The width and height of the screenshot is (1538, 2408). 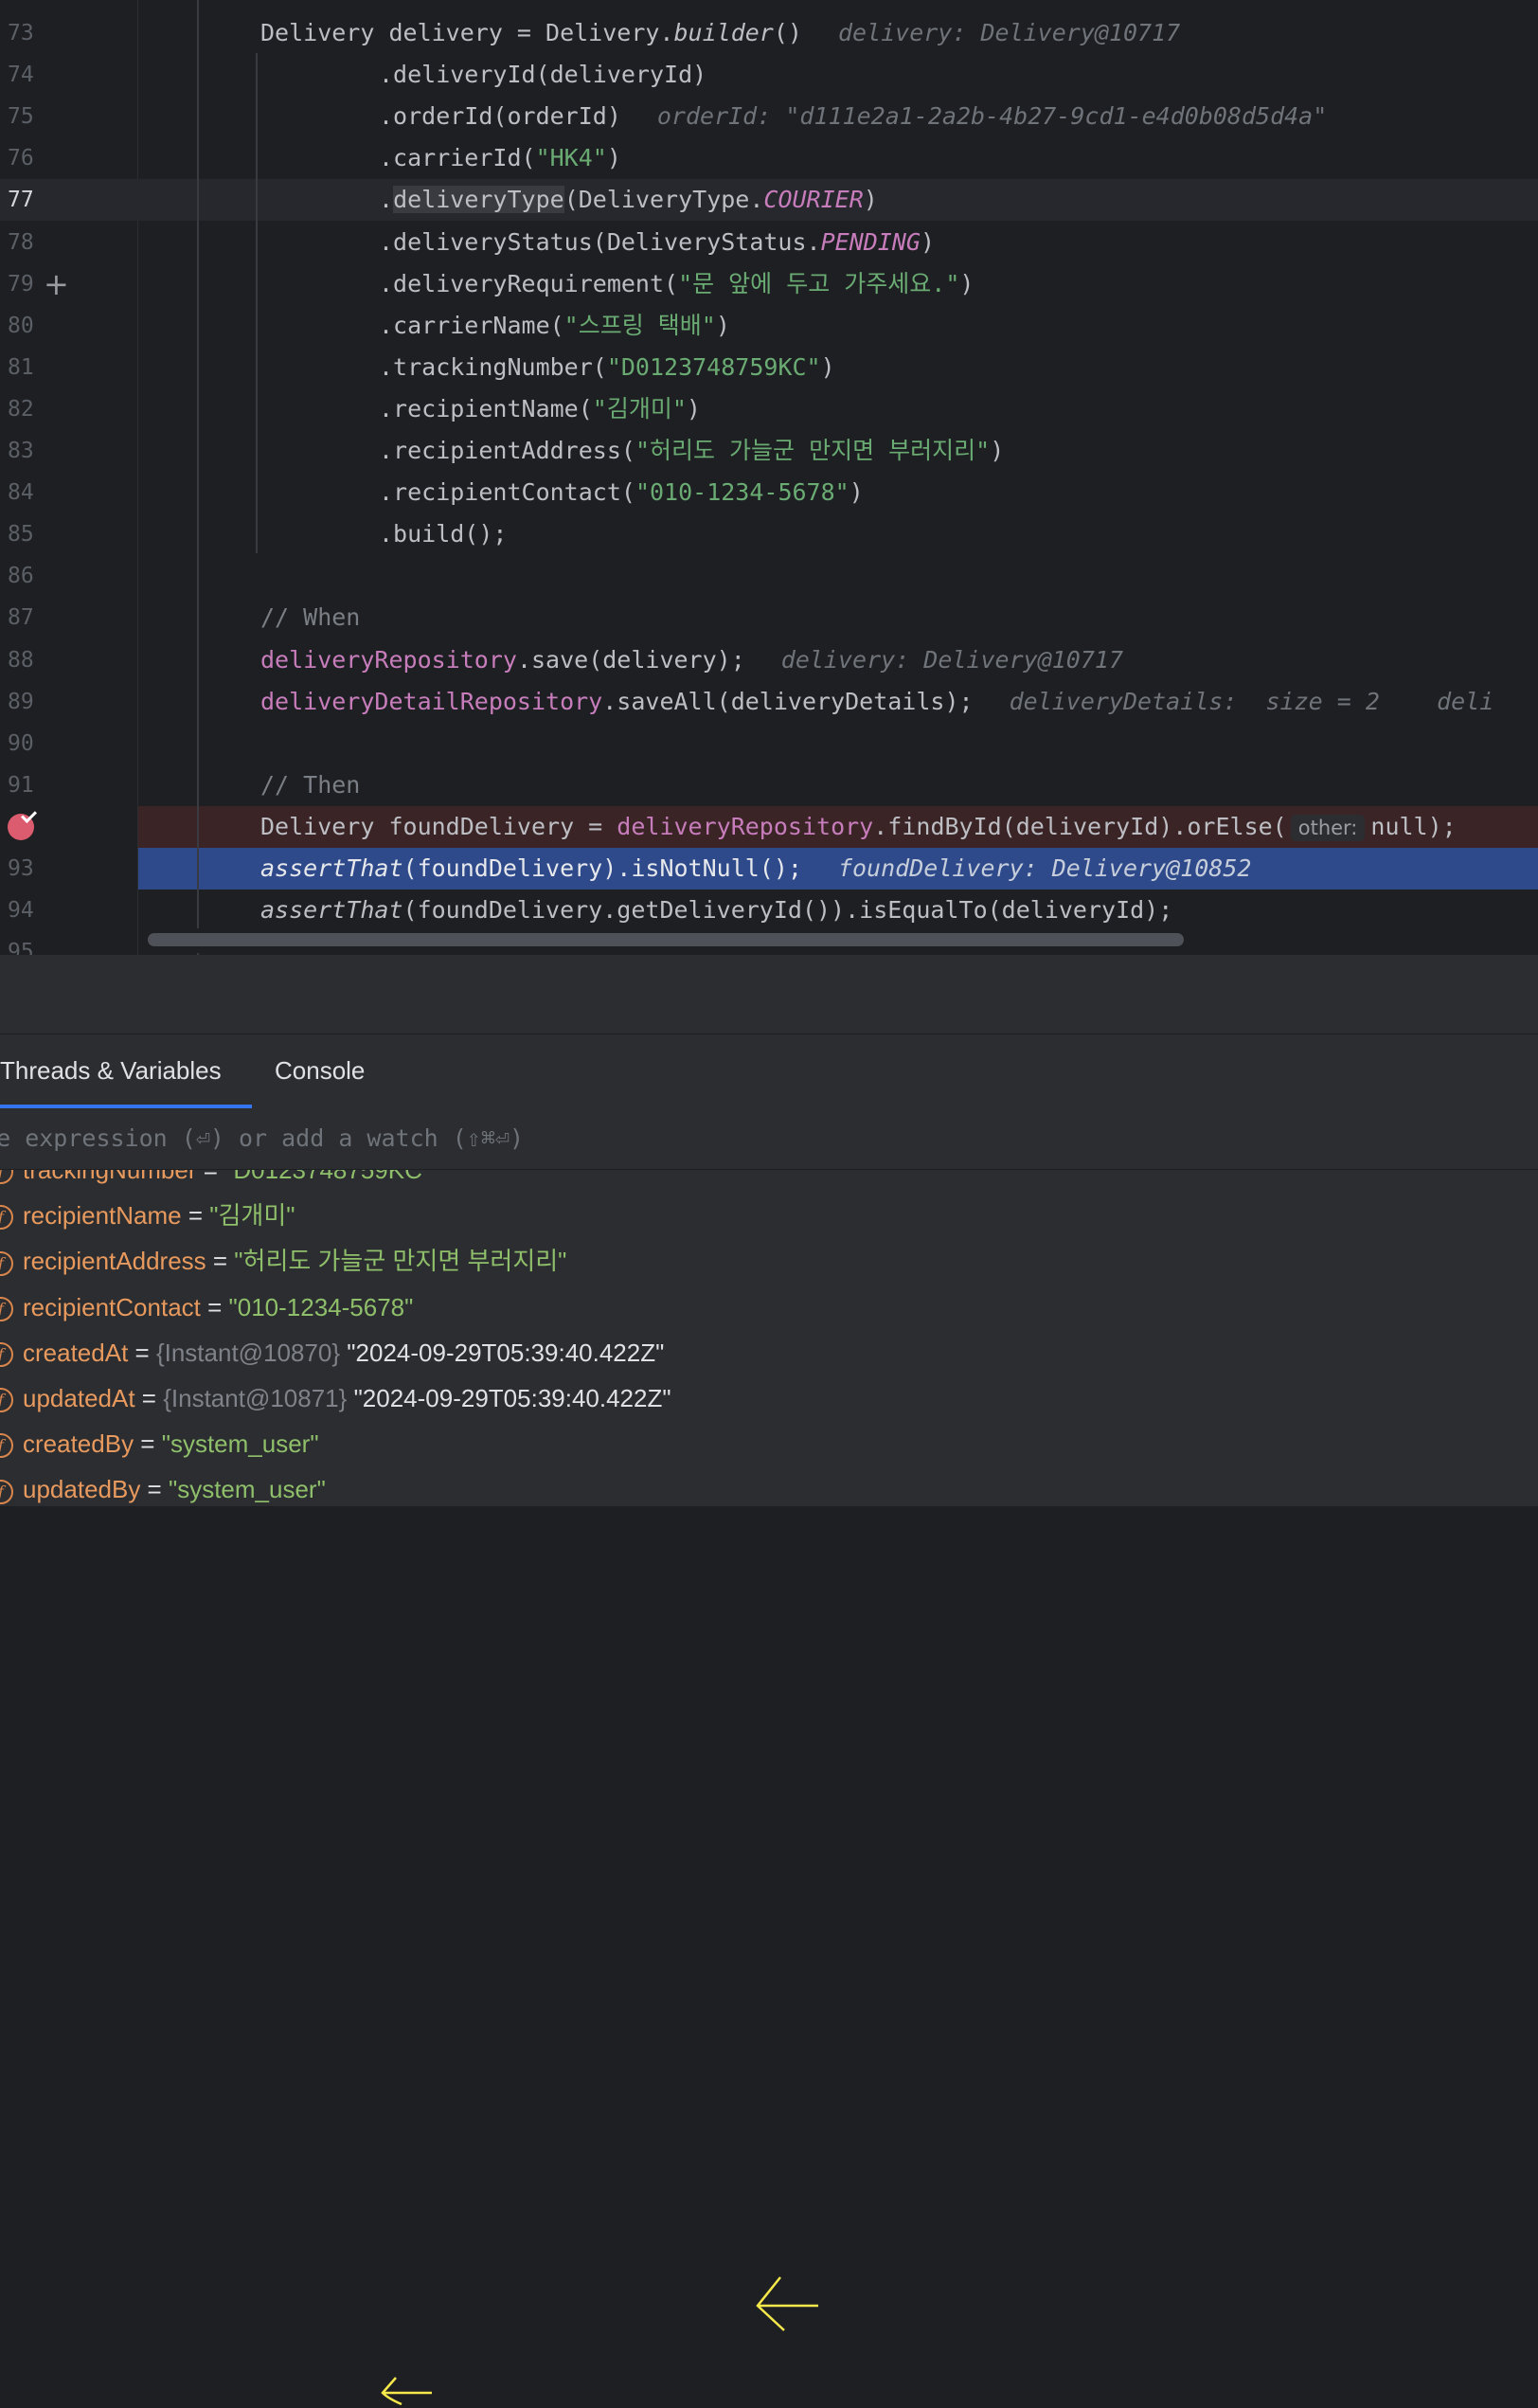 What do you see at coordinates (56, 284) in the screenshot?
I see `add-icon: +` at bounding box center [56, 284].